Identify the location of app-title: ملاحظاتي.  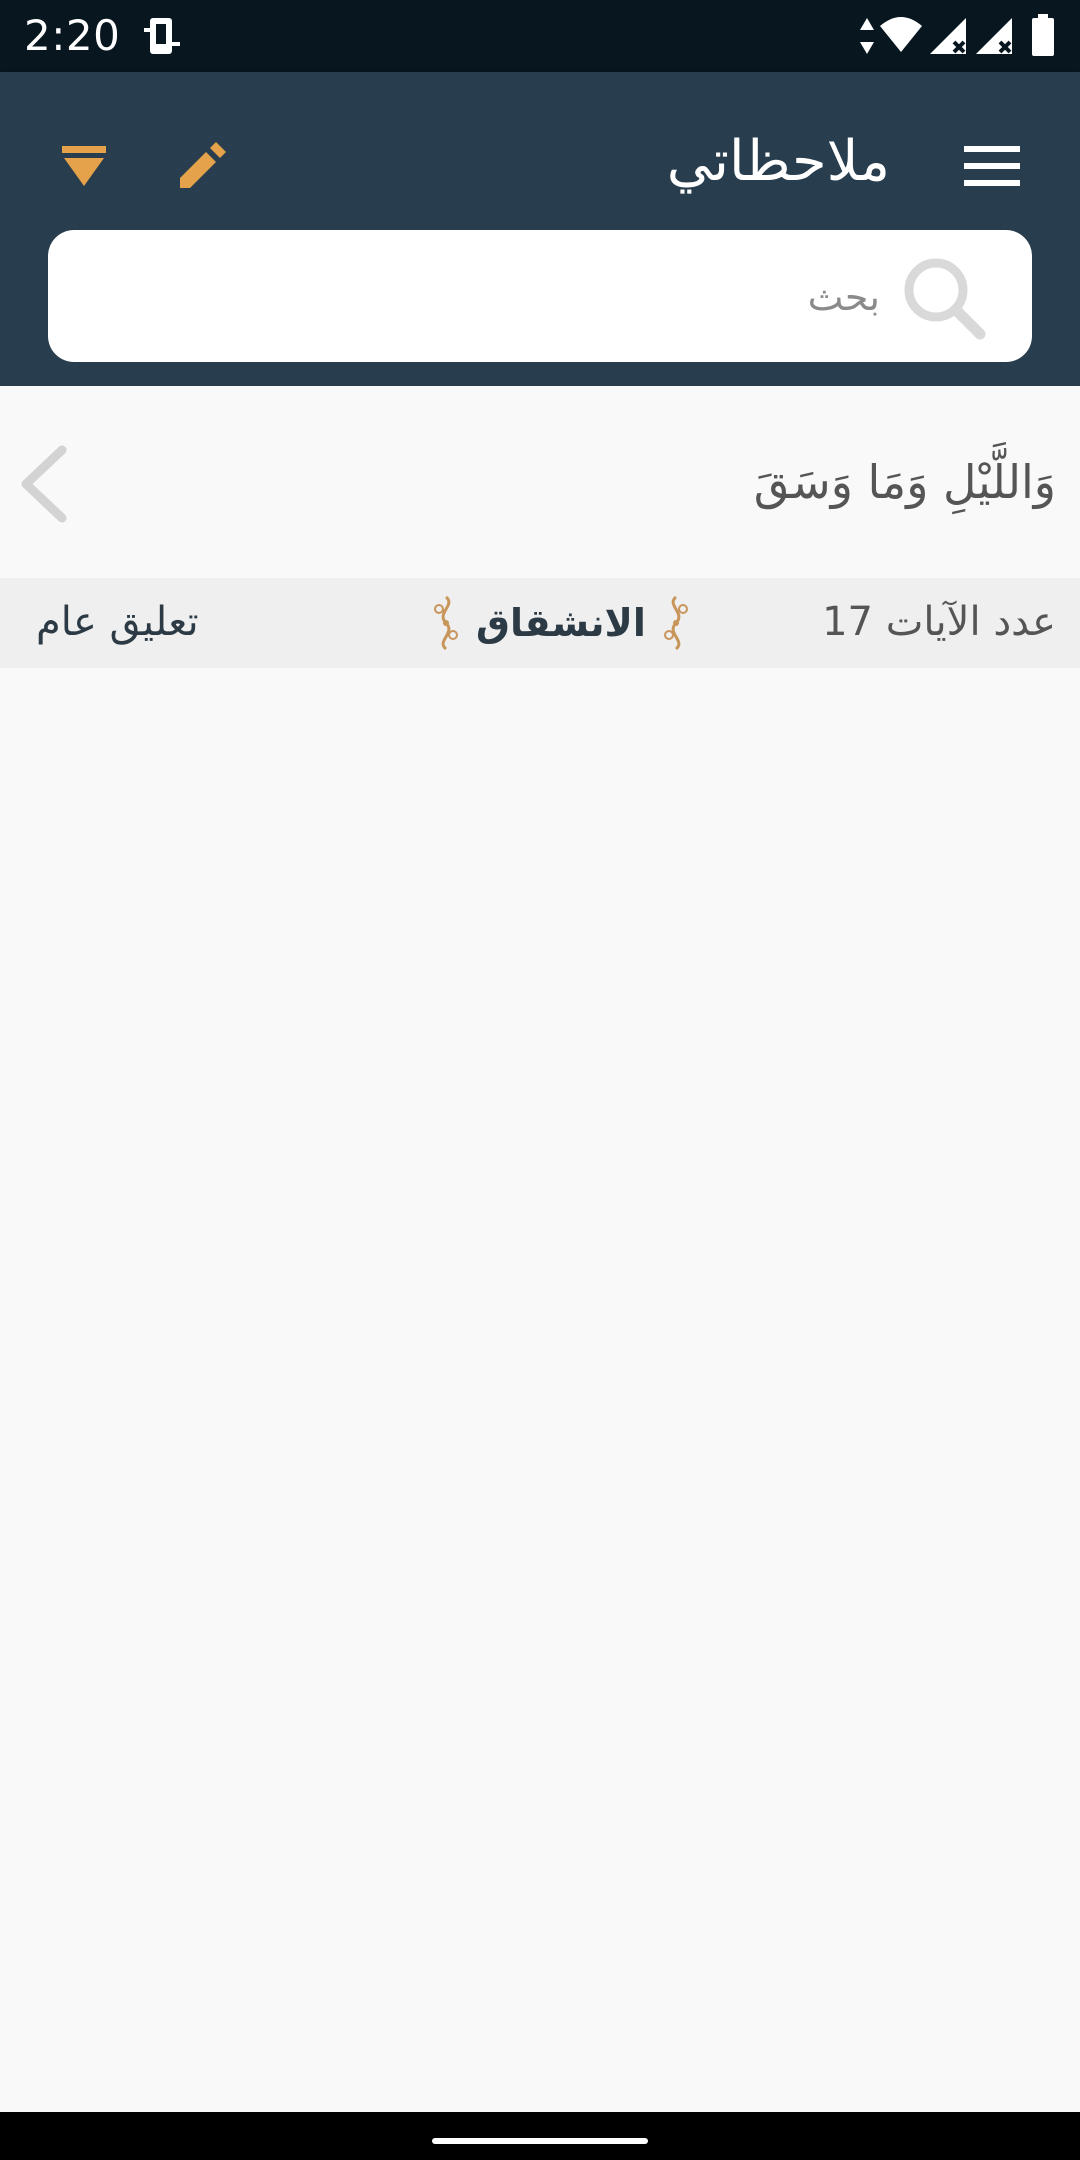
(778, 161).